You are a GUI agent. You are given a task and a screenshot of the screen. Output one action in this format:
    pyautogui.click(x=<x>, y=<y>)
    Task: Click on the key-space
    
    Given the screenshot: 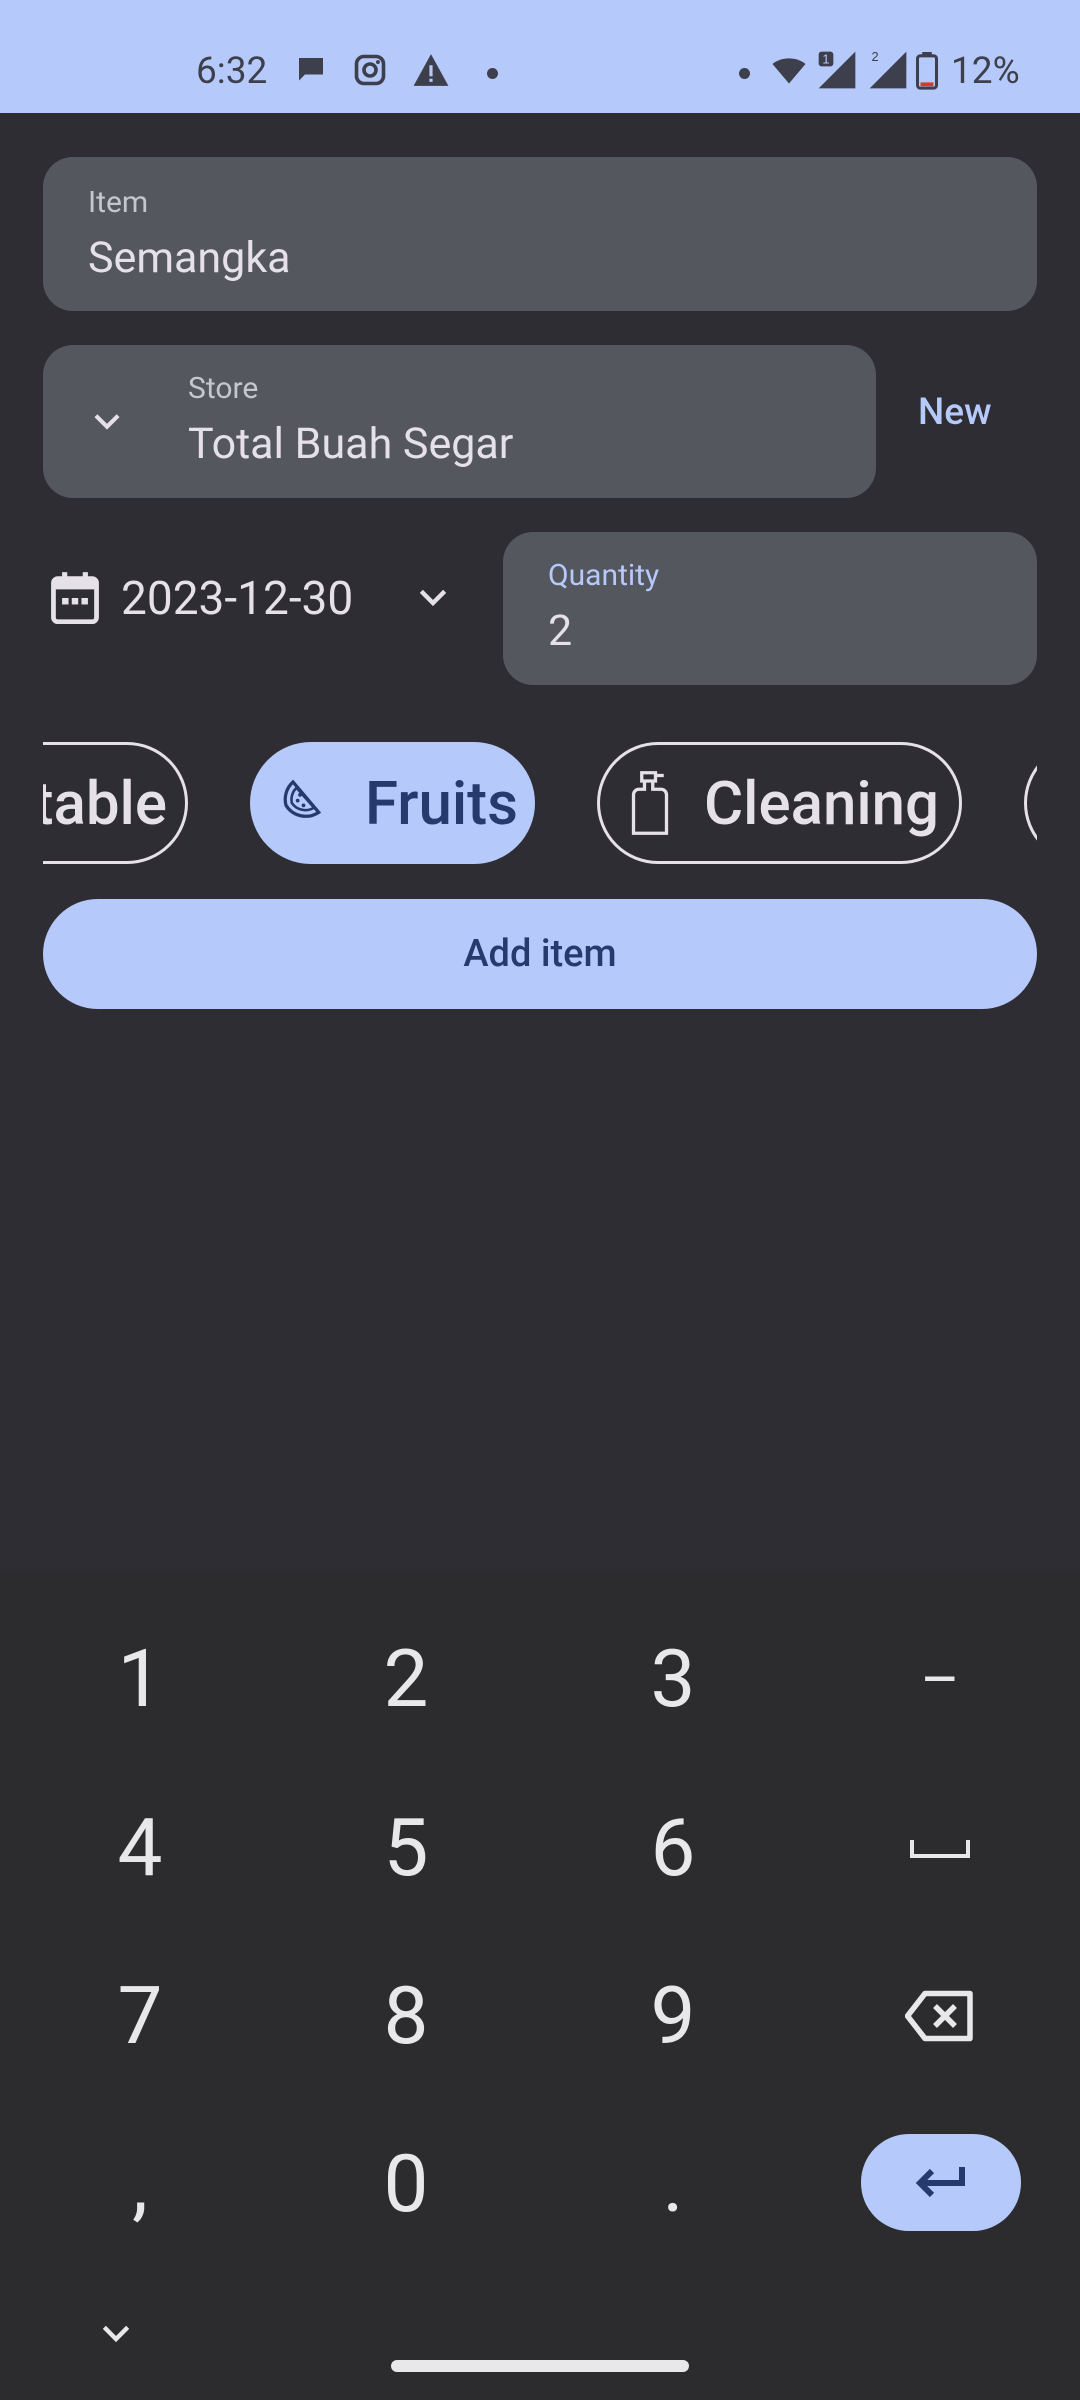 What is the action you would take?
    pyautogui.click(x=940, y=1848)
    